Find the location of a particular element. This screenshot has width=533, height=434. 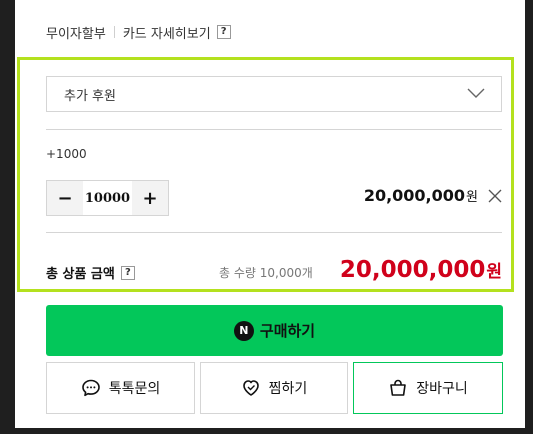

wishlist-button: 찜하기 is located at coordinates (274, 388).